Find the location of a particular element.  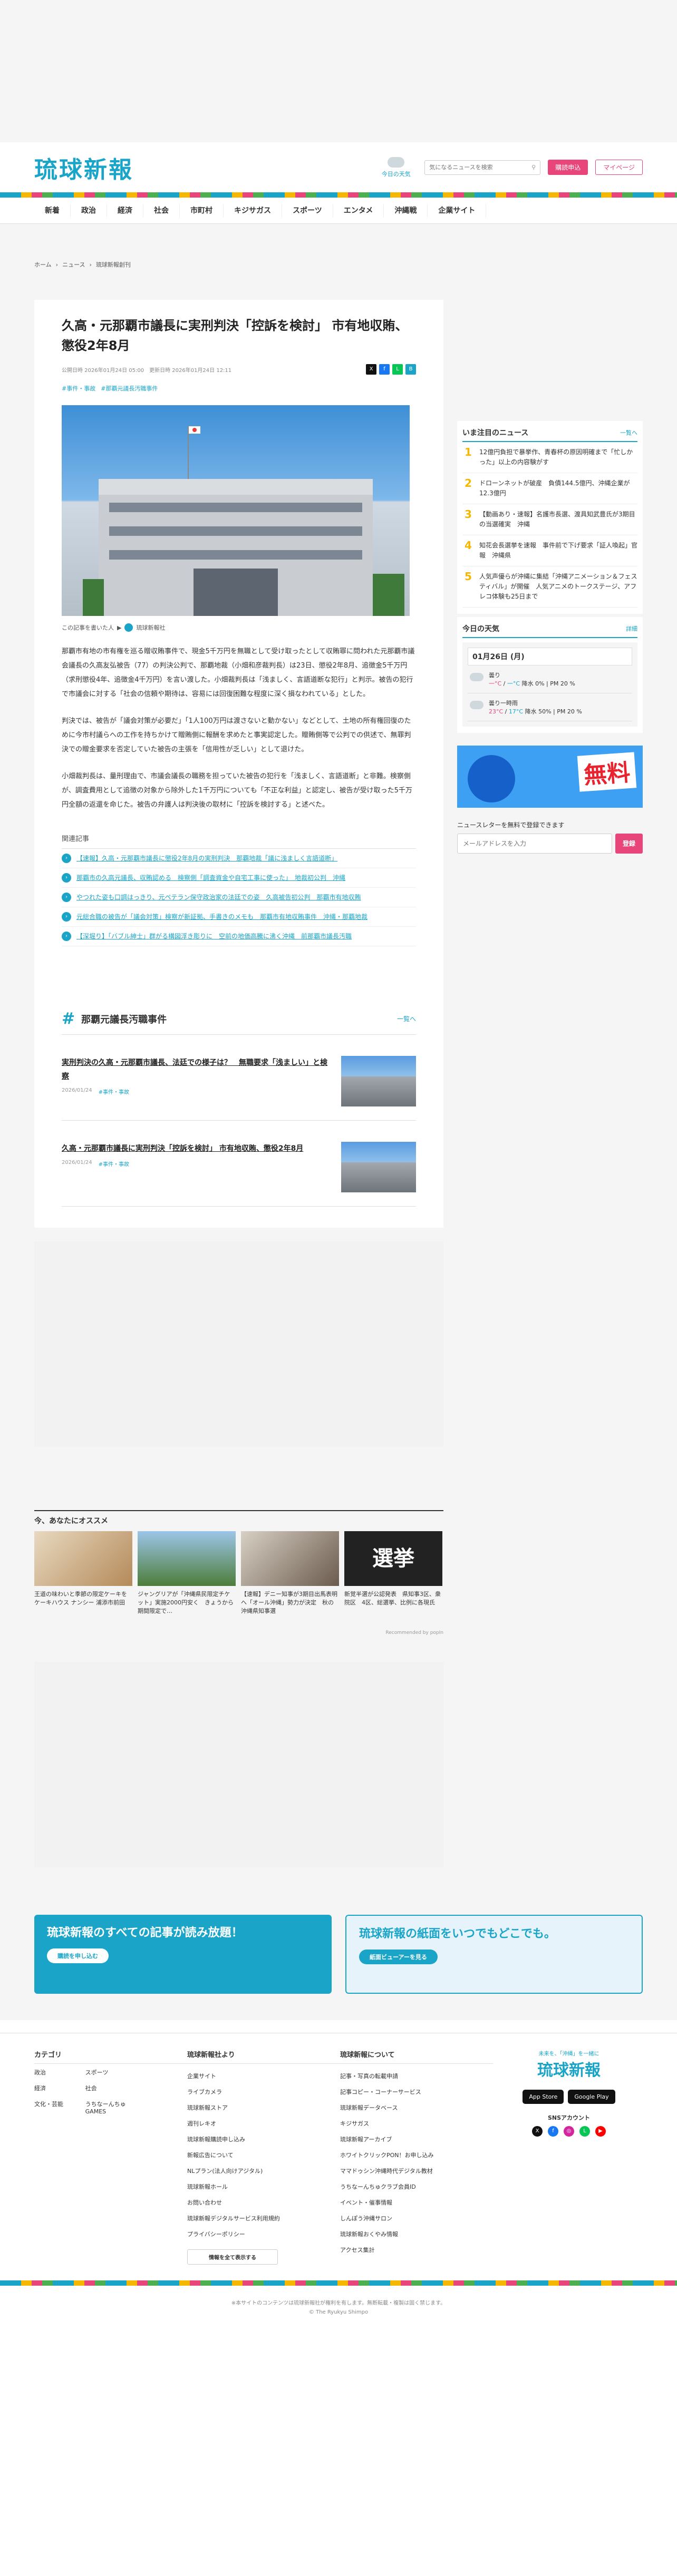

instagram-icon: ◎ is located at coordinates (569, 2131).